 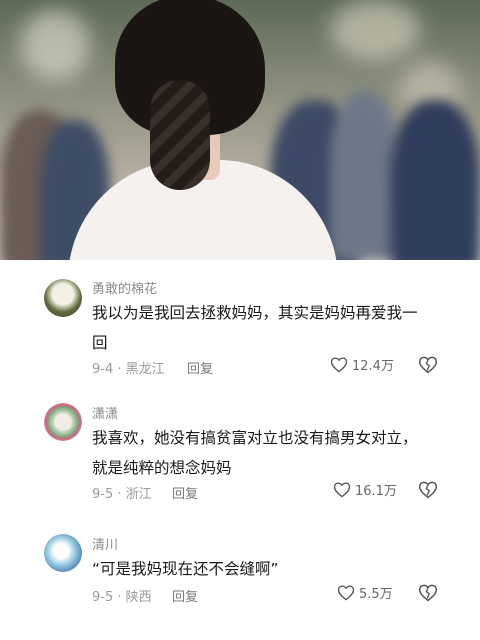 I want to click on comment-text-line: 我喜欢，她没有搞贫富对立也没有搞男女对立，, so click(x=255, y=438).